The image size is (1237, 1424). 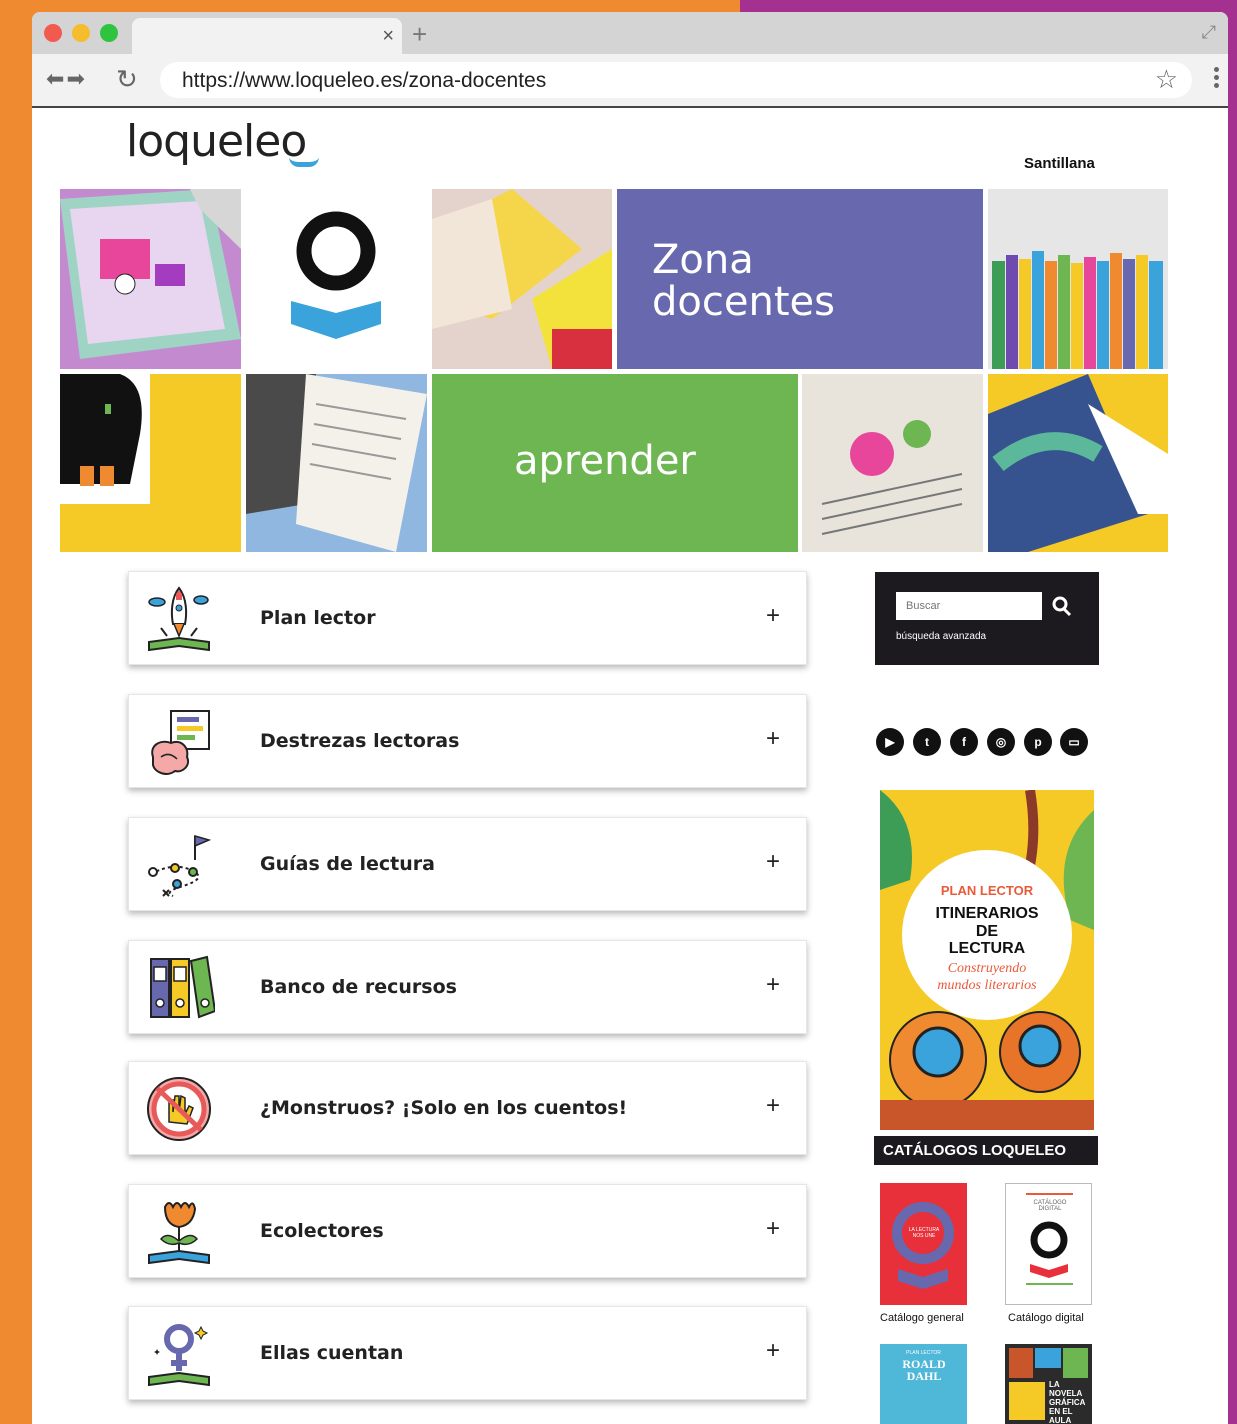 I want to click on new-tab-button: +, so click(x=419, y=34).